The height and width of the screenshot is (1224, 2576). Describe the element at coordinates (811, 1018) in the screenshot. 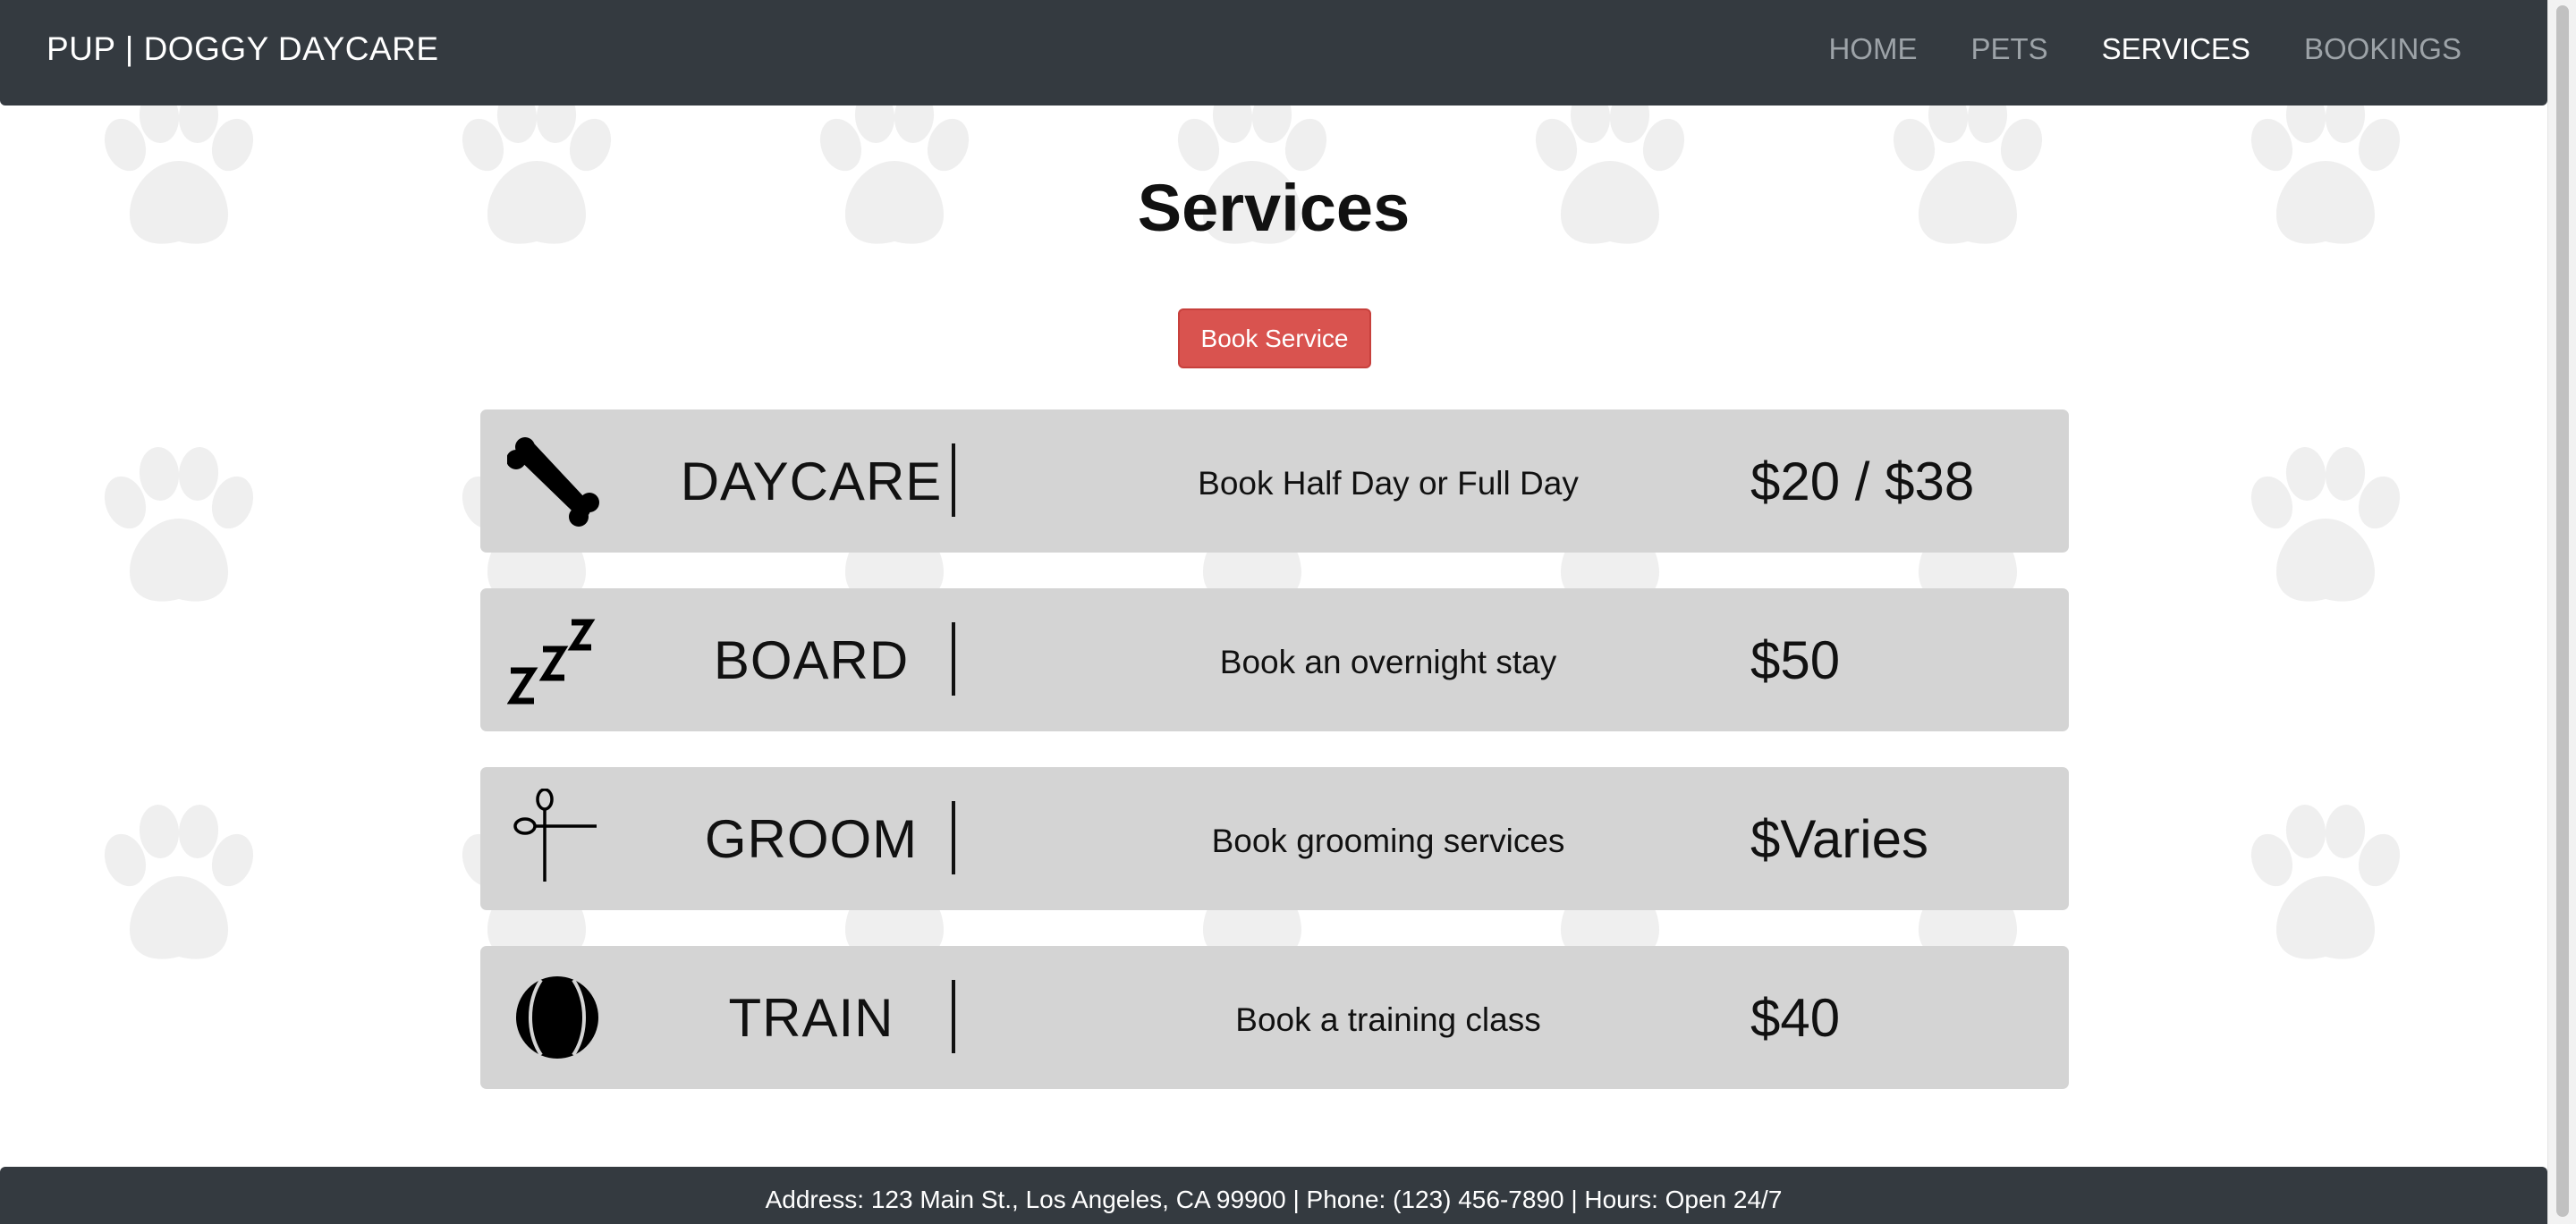

I see `service-name: TRAIN` at that location.